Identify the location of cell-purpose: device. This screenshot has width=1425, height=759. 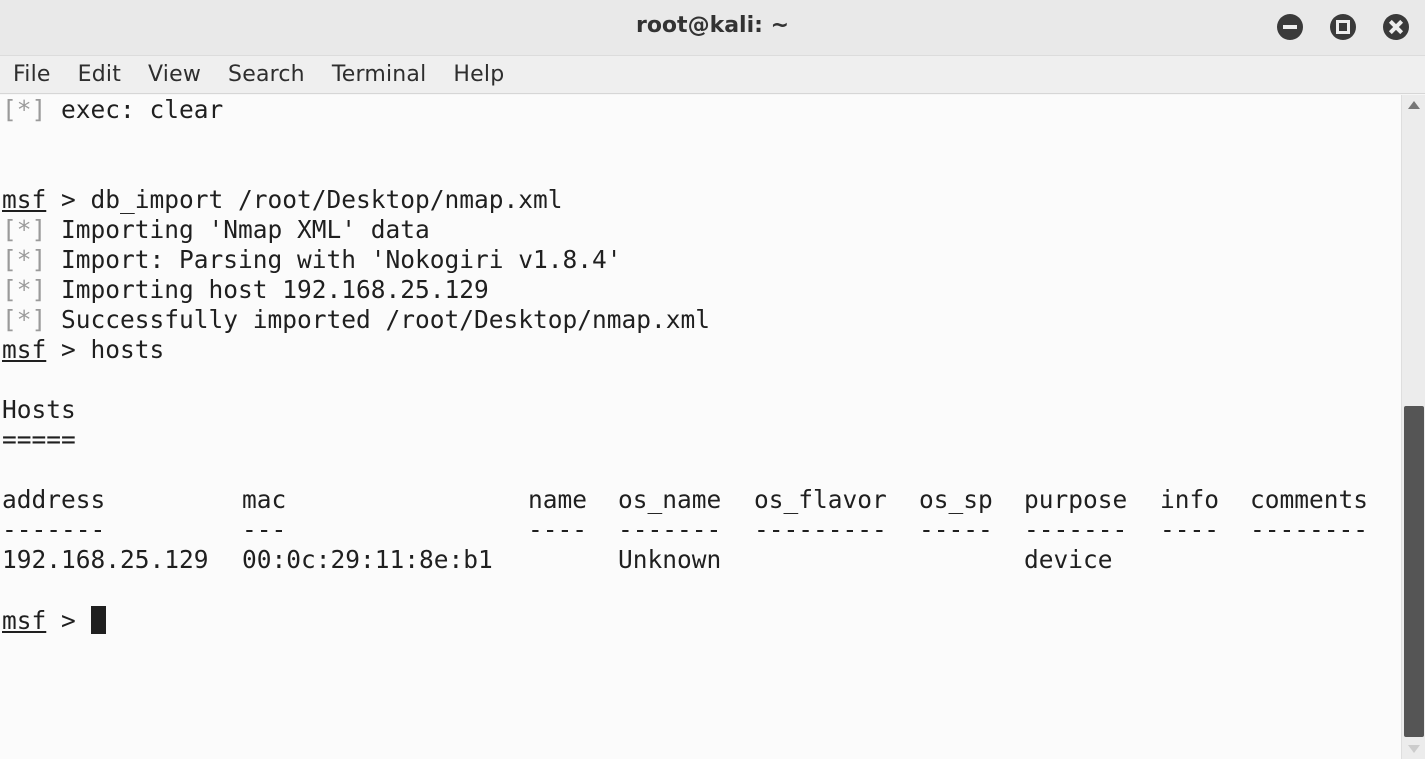
(1068, 559).